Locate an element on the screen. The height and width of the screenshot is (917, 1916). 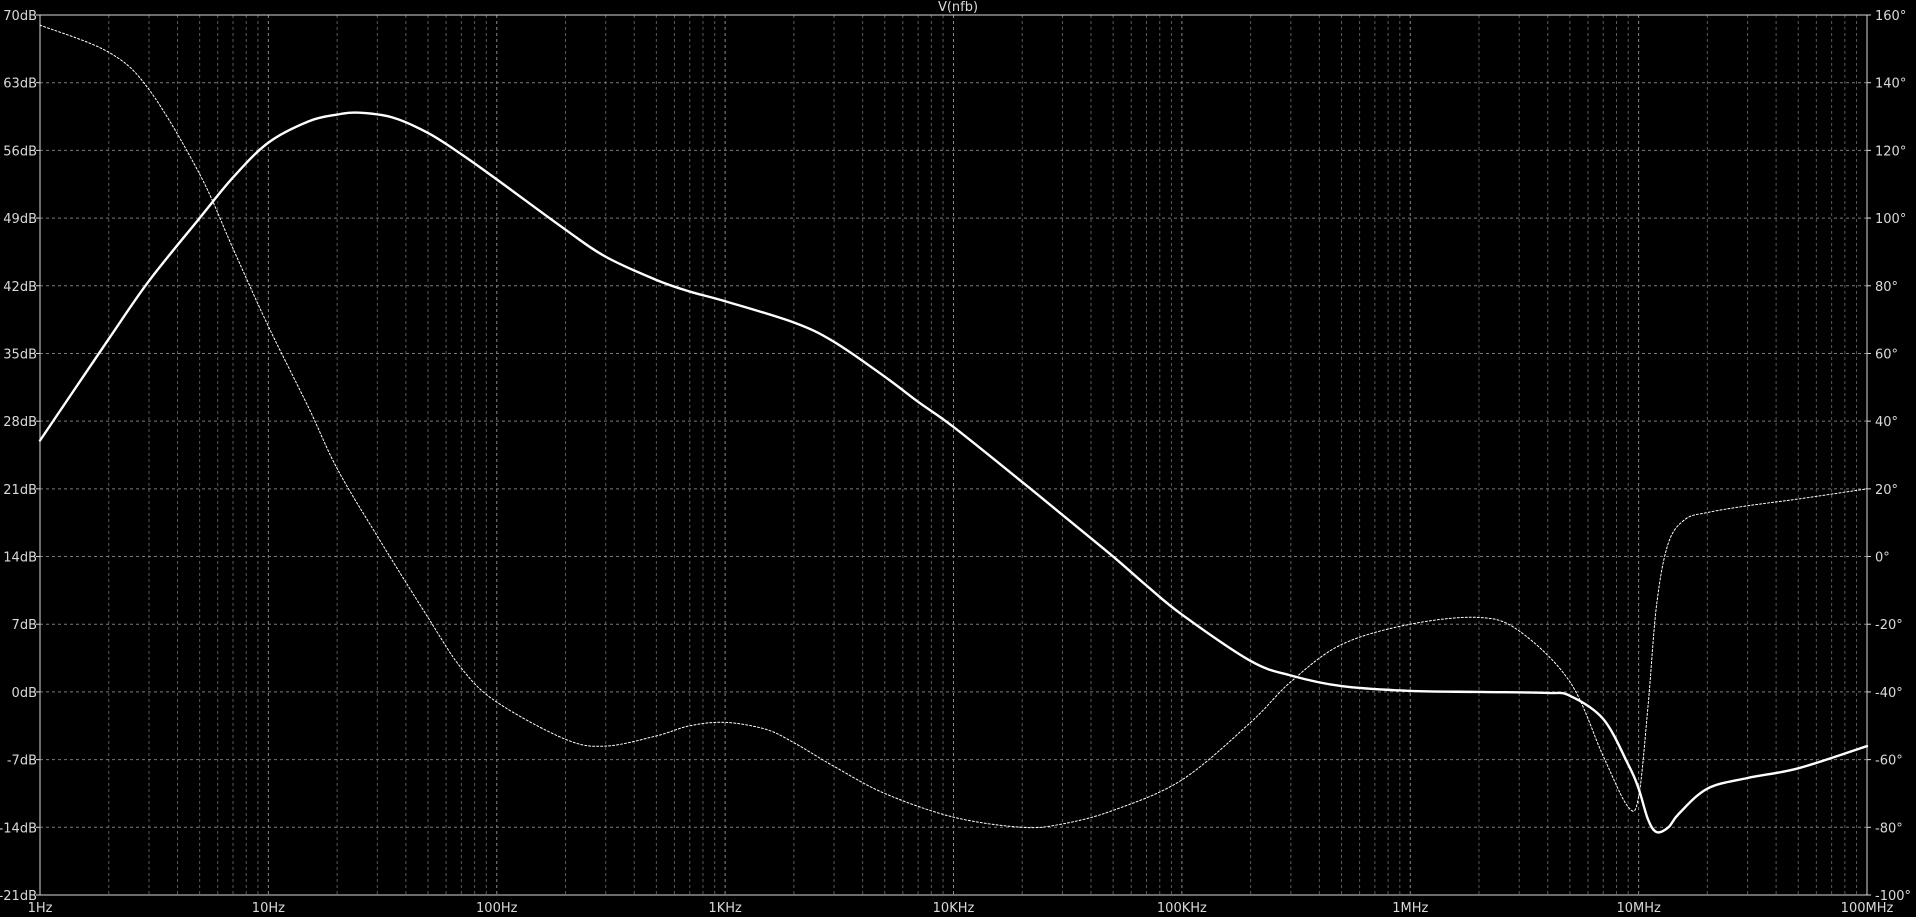
y-right-tick-label: 40° is located at coordinates (1886, 422).